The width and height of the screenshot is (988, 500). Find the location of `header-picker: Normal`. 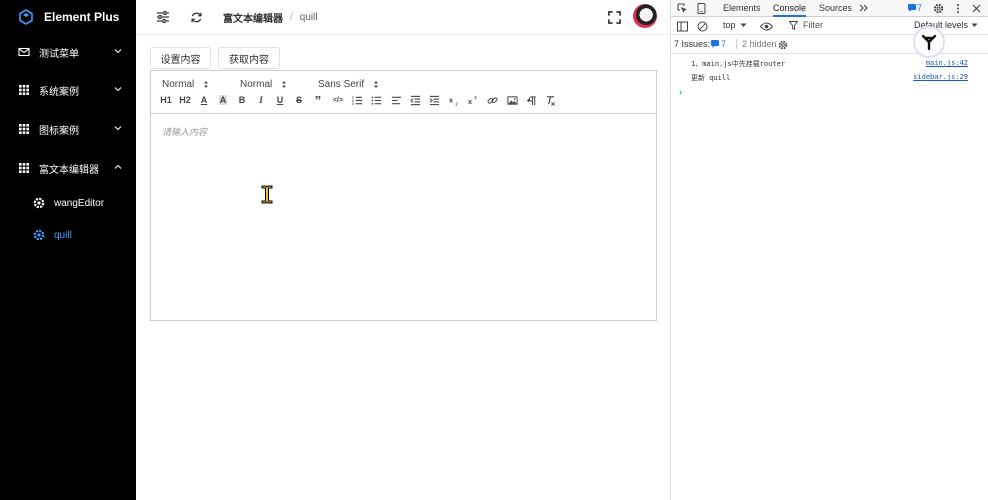

header-picker: Normal is located at coordinates (185, 84).